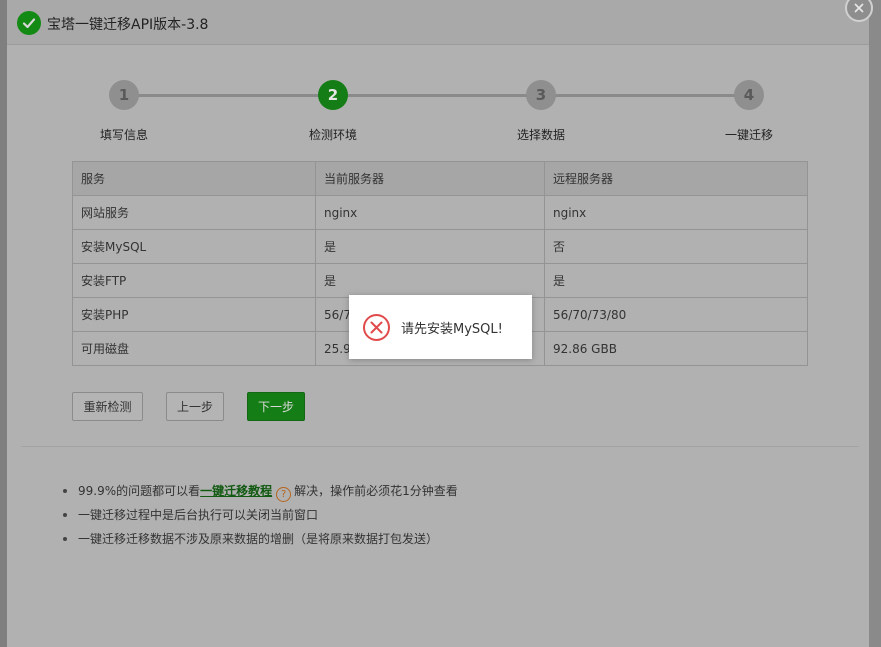  What do you see at coordinates (107, 406) in the screenshot?
I see `recheck-button: 重新检测` at bounding box center [107, 406].